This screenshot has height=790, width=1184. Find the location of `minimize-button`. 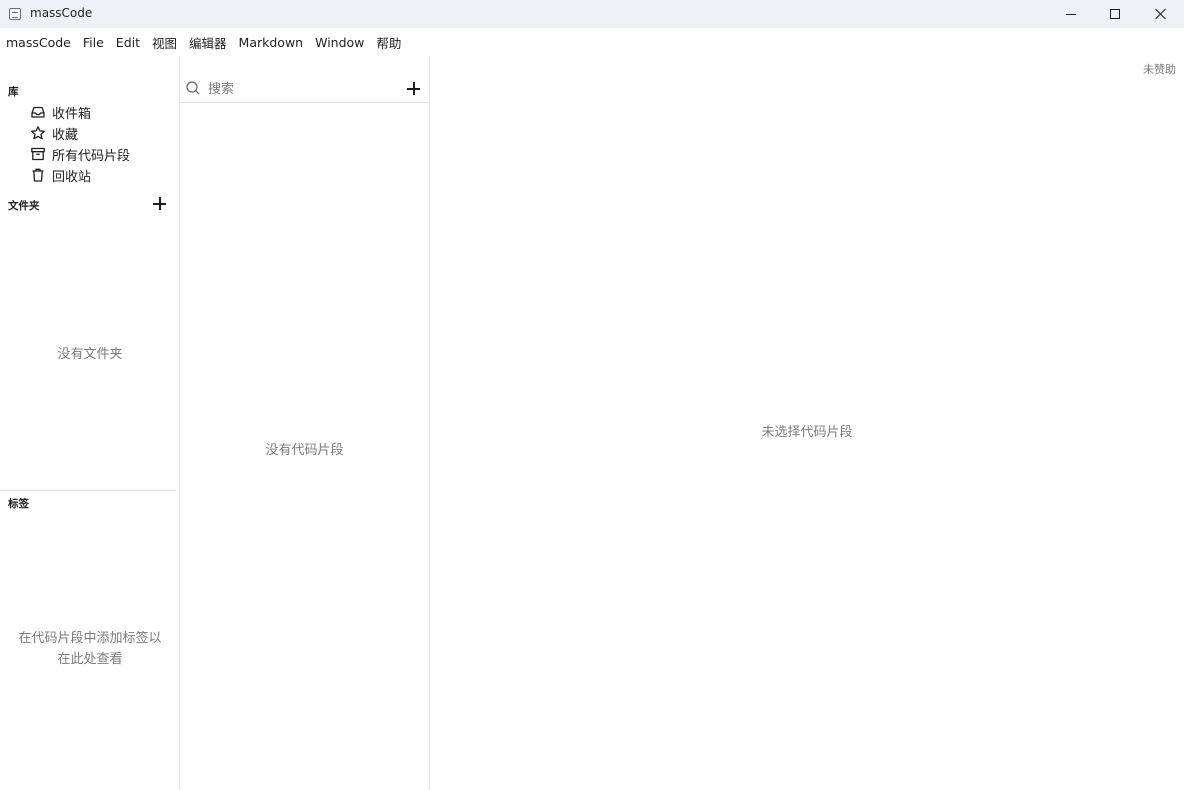

minimize-button is located at coordinates (1071, 14).